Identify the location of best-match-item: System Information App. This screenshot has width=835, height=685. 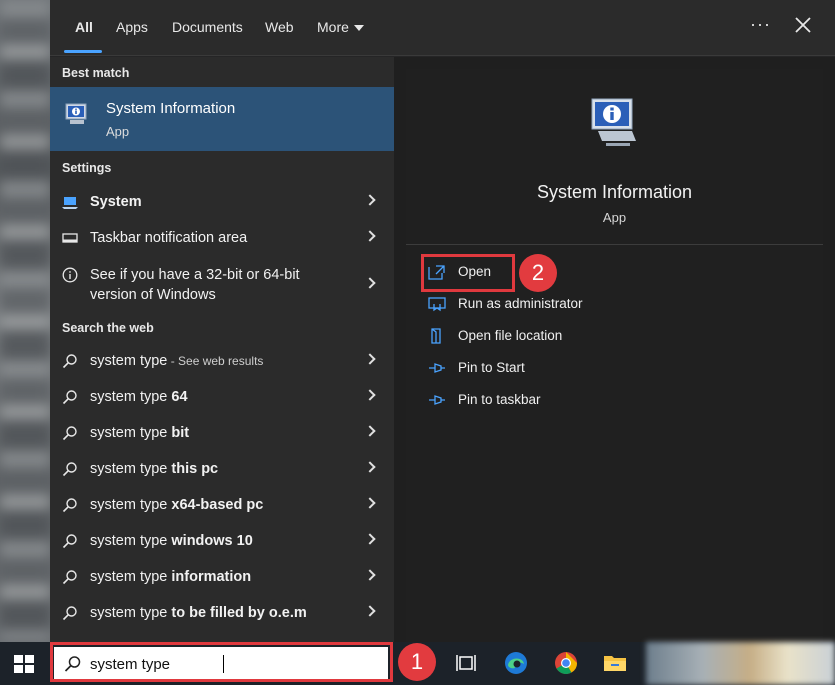
(222, 119).